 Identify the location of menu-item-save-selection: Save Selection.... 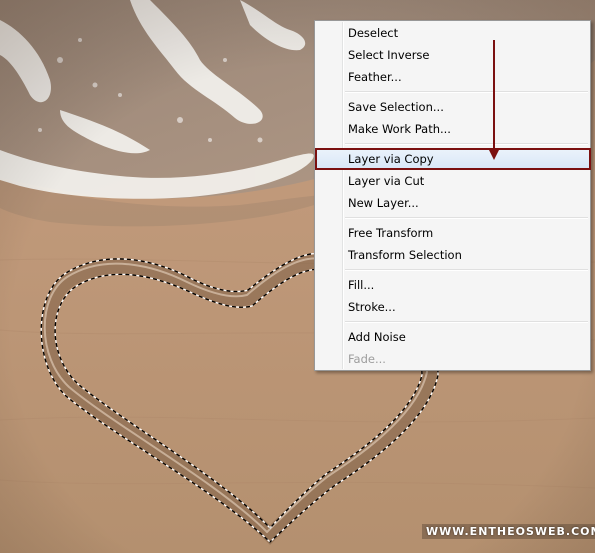
(452, 107).